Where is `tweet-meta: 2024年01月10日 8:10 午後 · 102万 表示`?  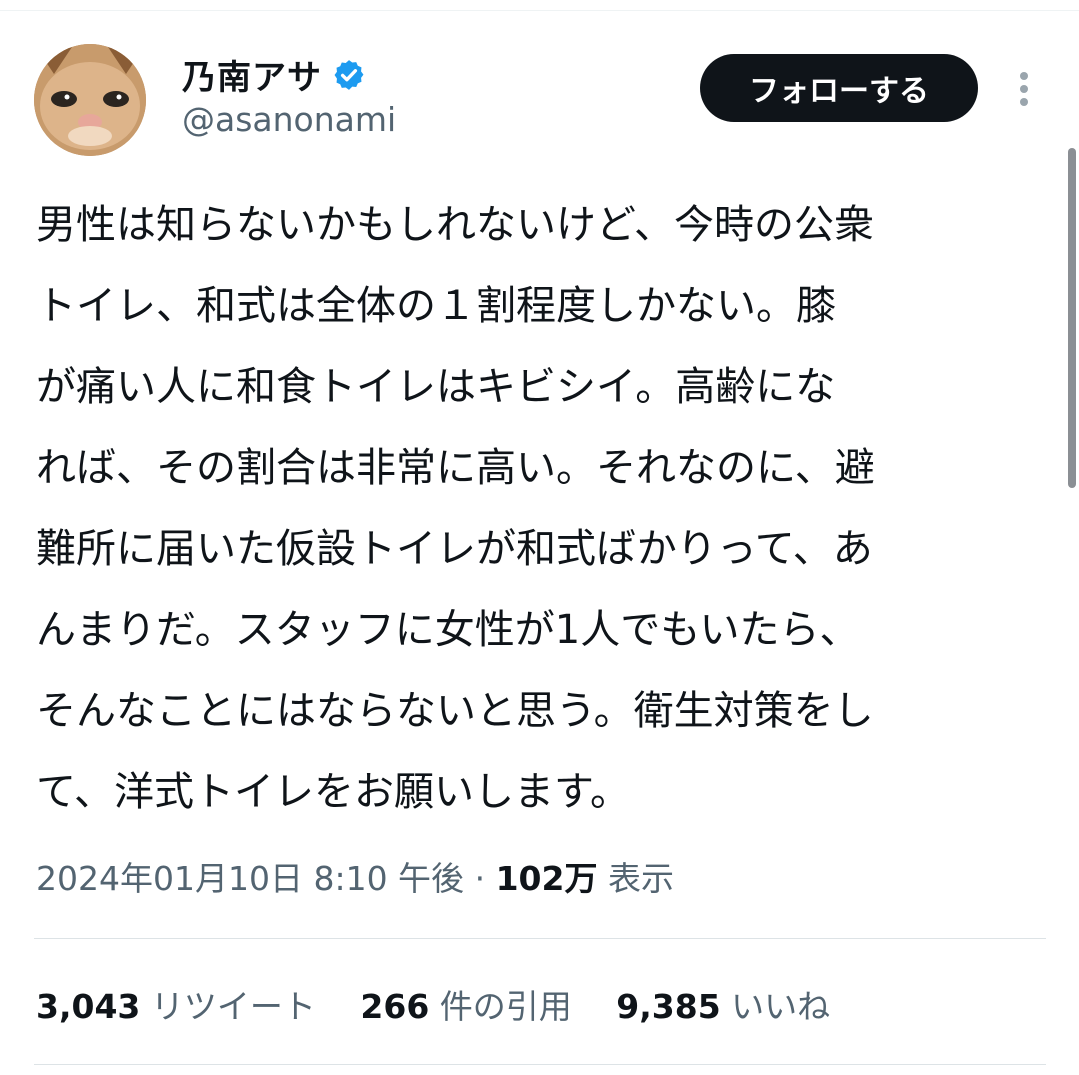 tweet-meta: 2024年01月10日 8:10 午後 · 102万 表示 is located at coordinates (355, 876).